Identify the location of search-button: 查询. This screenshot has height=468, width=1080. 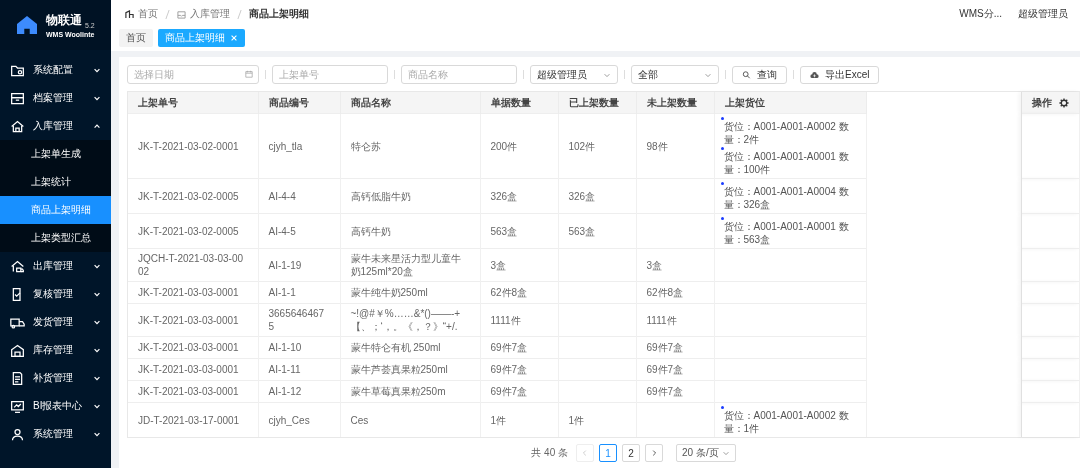
(759, 74).